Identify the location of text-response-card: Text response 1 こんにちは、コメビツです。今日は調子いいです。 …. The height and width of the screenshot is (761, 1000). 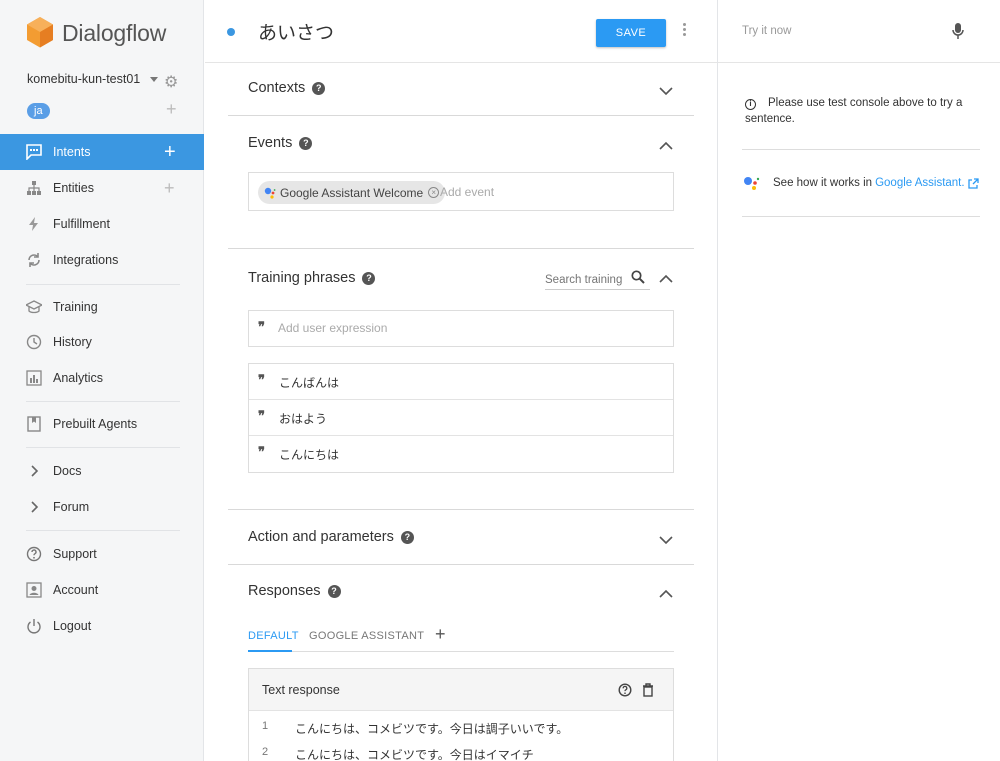
(461, 714).